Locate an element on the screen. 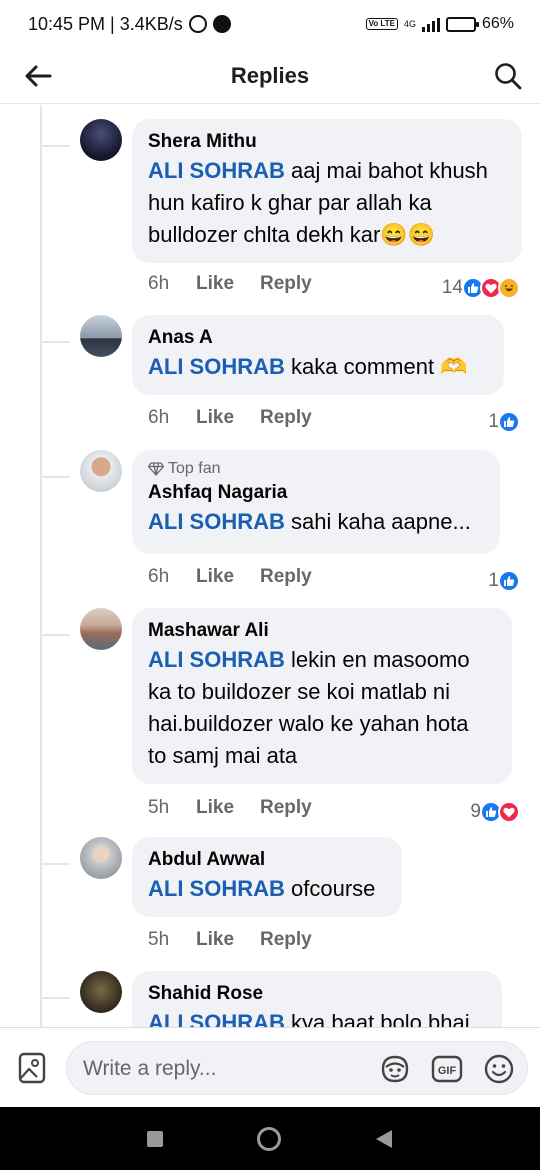  home-button is located at coordinates (269, 1139).